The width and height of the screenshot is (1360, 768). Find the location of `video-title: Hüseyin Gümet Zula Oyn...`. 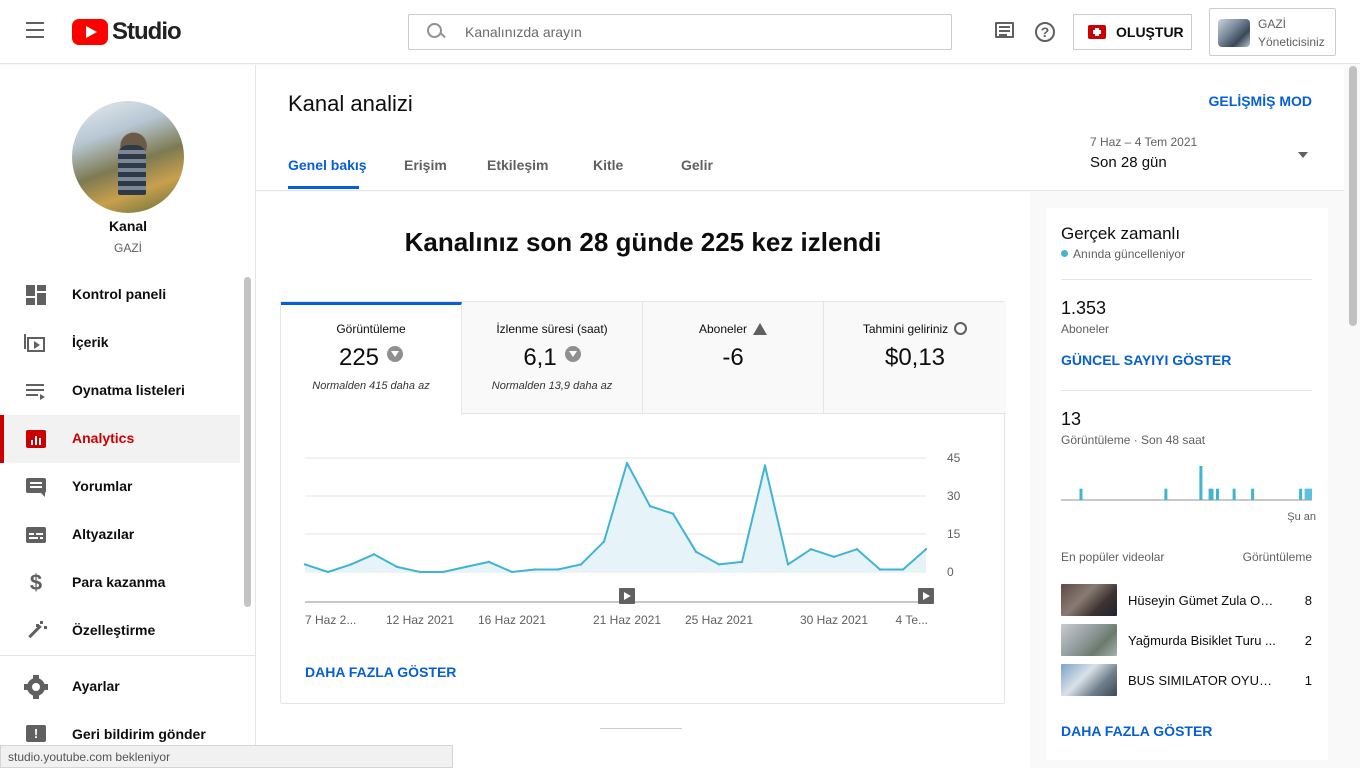

video-title: Hüseyin Gümet Zula Oyn... is located at coordinates (1203, 600).